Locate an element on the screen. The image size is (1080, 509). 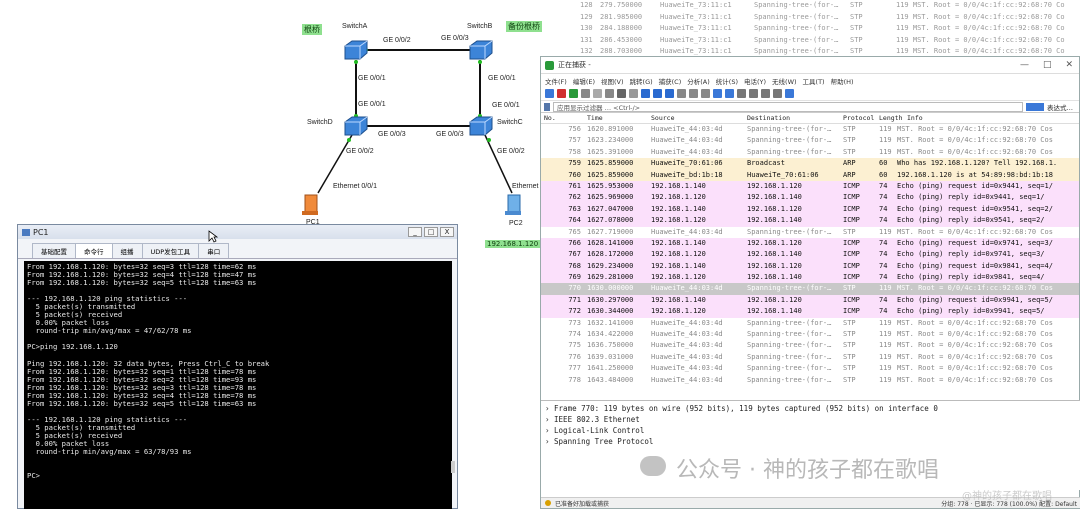
apply-filter-button is located at coordinates (1035, 106).